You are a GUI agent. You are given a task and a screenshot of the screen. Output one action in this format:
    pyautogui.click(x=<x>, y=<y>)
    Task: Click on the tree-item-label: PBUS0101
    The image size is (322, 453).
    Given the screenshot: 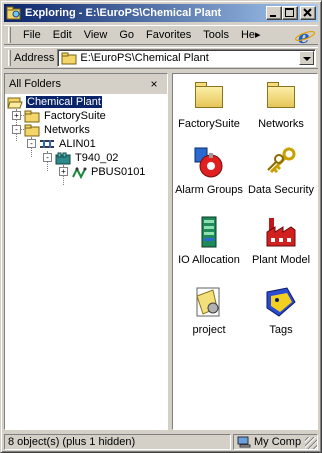 What is the action you would take?
    pyautogui.click(x=118, y=172)
    